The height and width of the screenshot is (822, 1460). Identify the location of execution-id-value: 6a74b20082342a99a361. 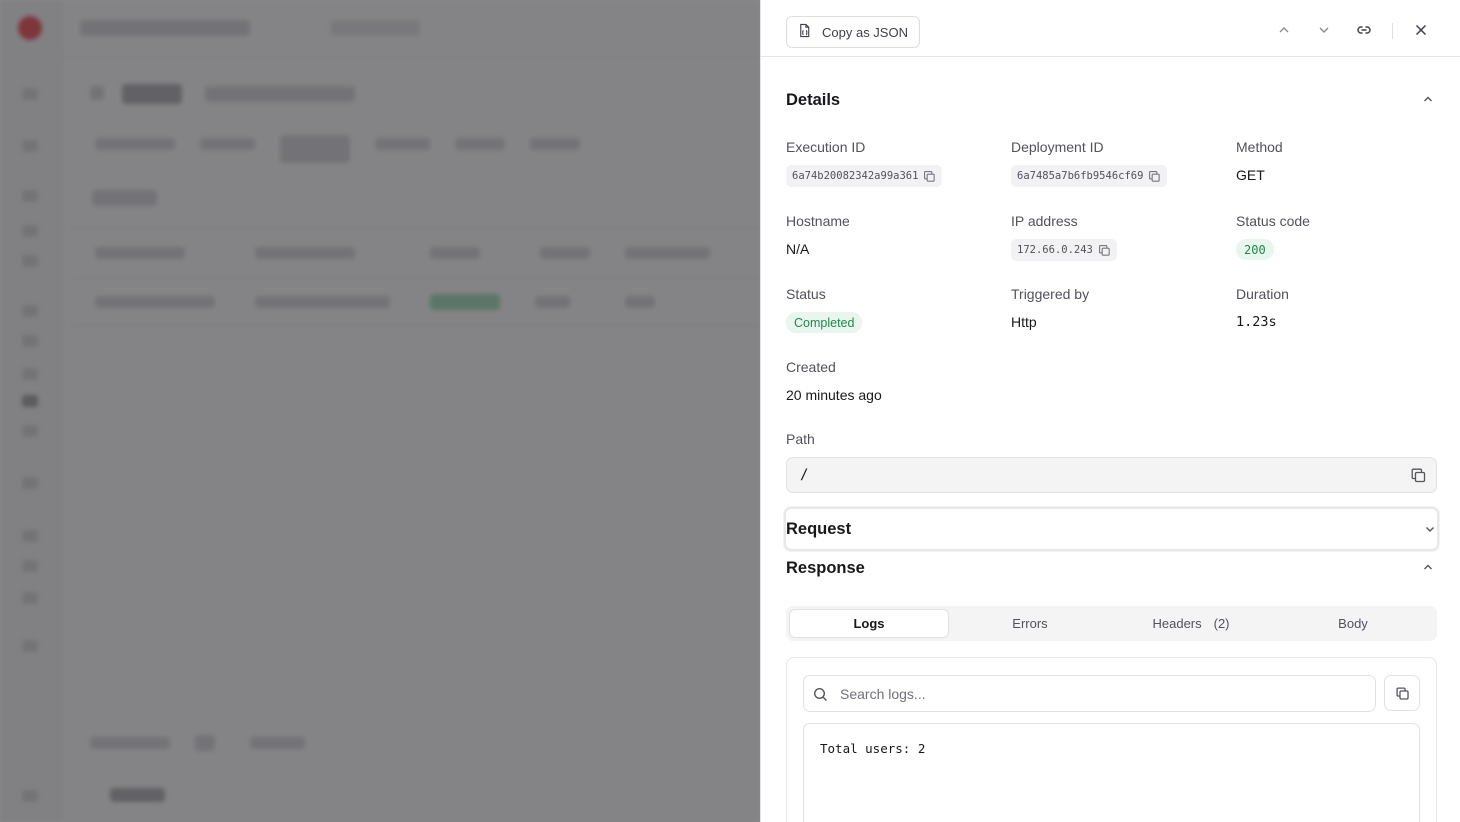
(864, 176).